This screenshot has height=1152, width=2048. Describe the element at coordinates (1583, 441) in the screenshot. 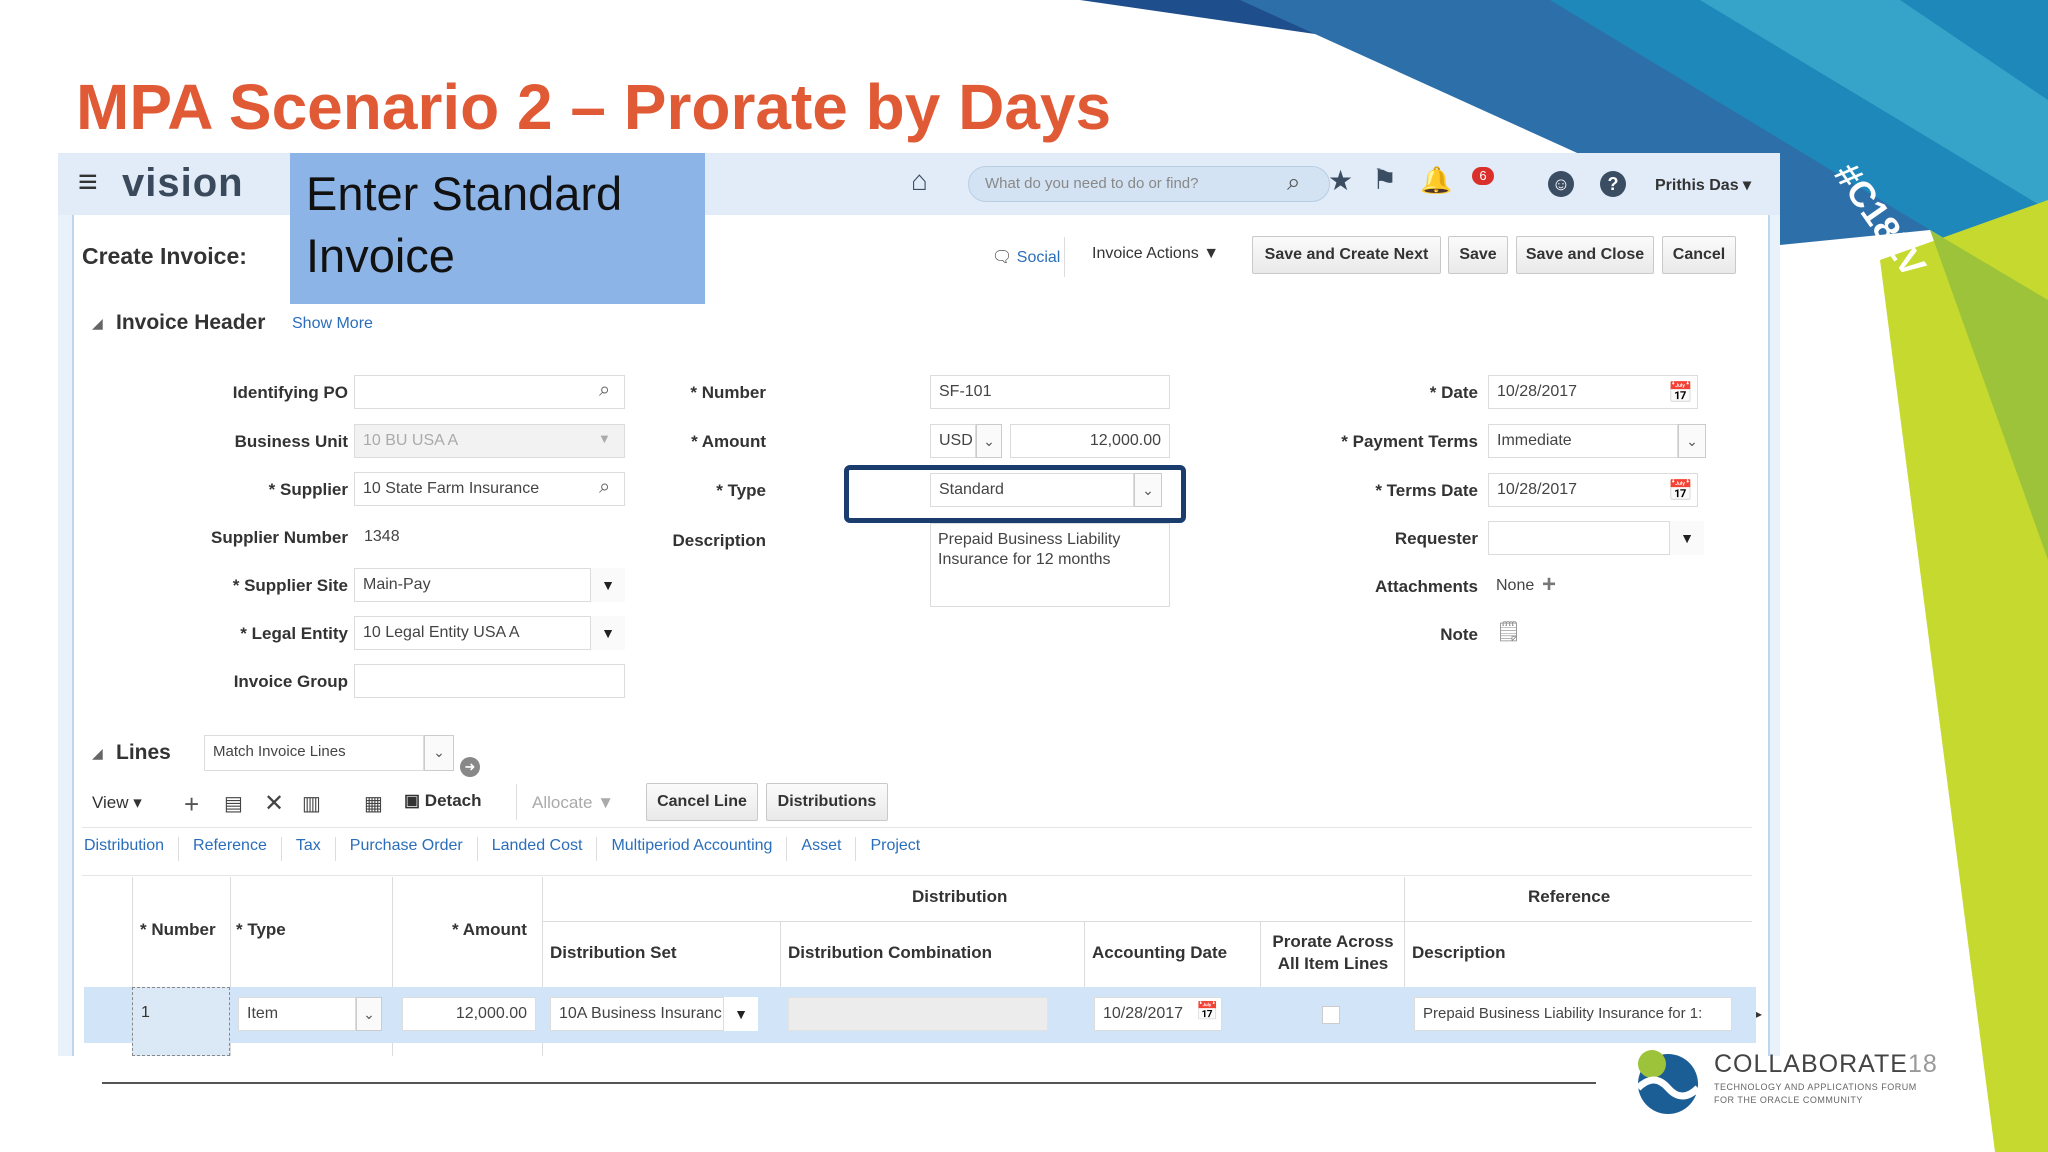

I see `payment-terms-select: Immediate` at that location.